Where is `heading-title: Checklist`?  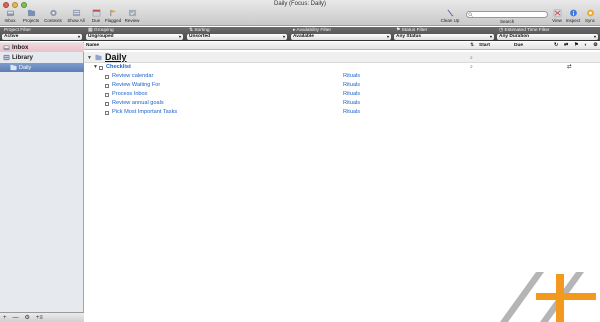 heading-title: Checklist is located at coordinates (118, 67).